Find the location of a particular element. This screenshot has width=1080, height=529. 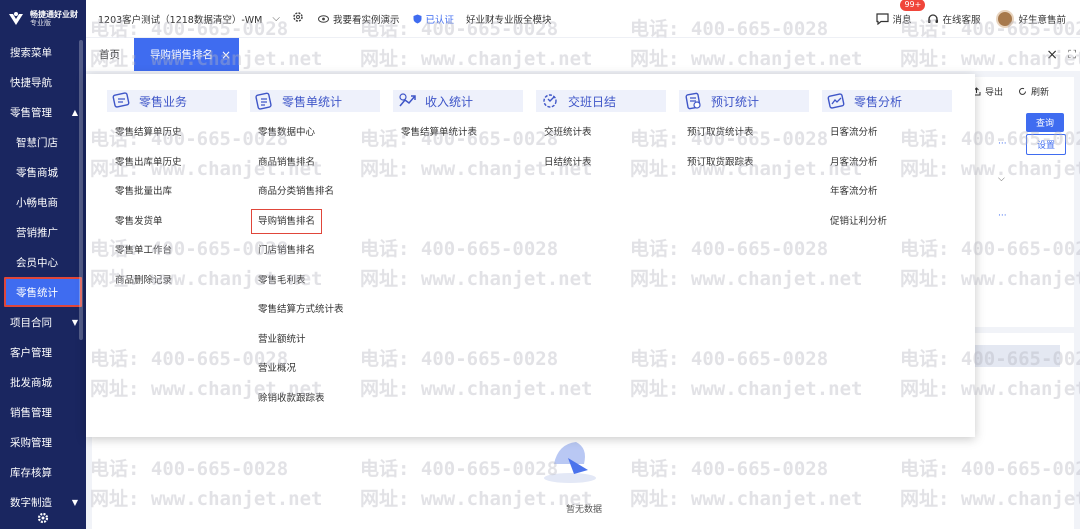

online-service-button: 在线客服 is located at coordinates (953, 19).